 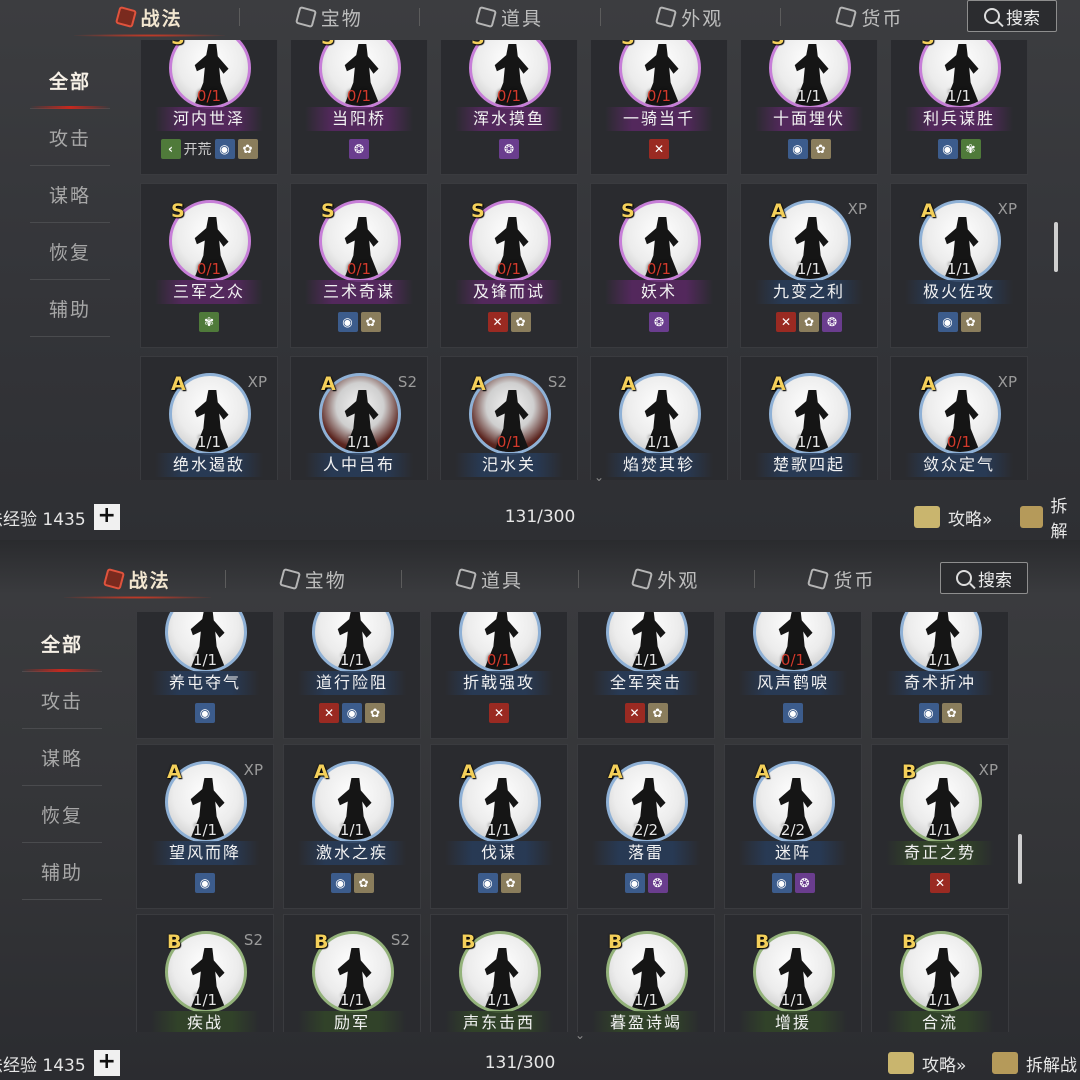 What do you see at coordinates (209, 265) in the screenshot?
I see `skill-card: S 0/1 三军之众 ✾` at bounding box center [209, 265].